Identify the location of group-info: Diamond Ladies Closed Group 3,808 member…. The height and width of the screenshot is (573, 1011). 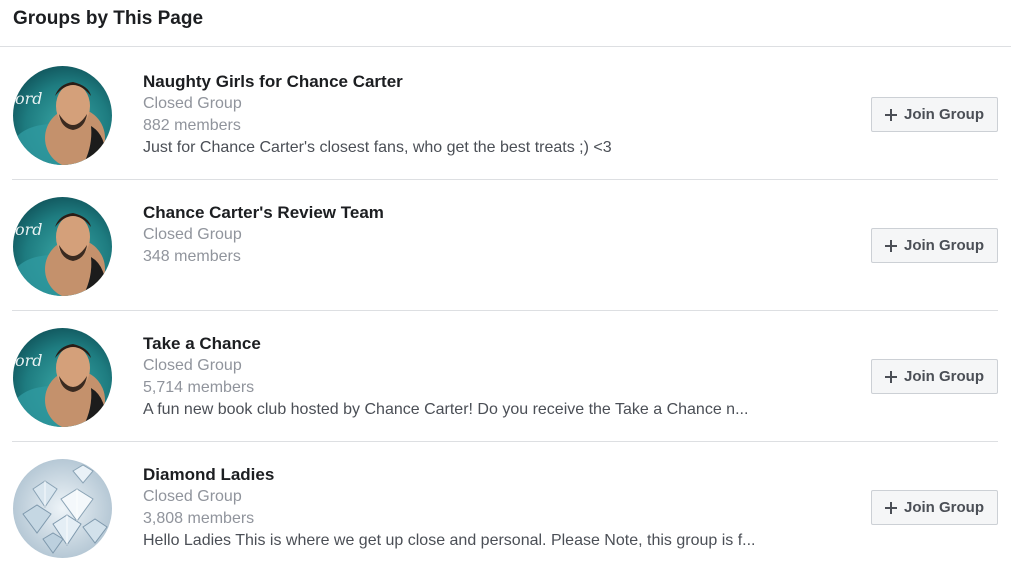
(483, 508).